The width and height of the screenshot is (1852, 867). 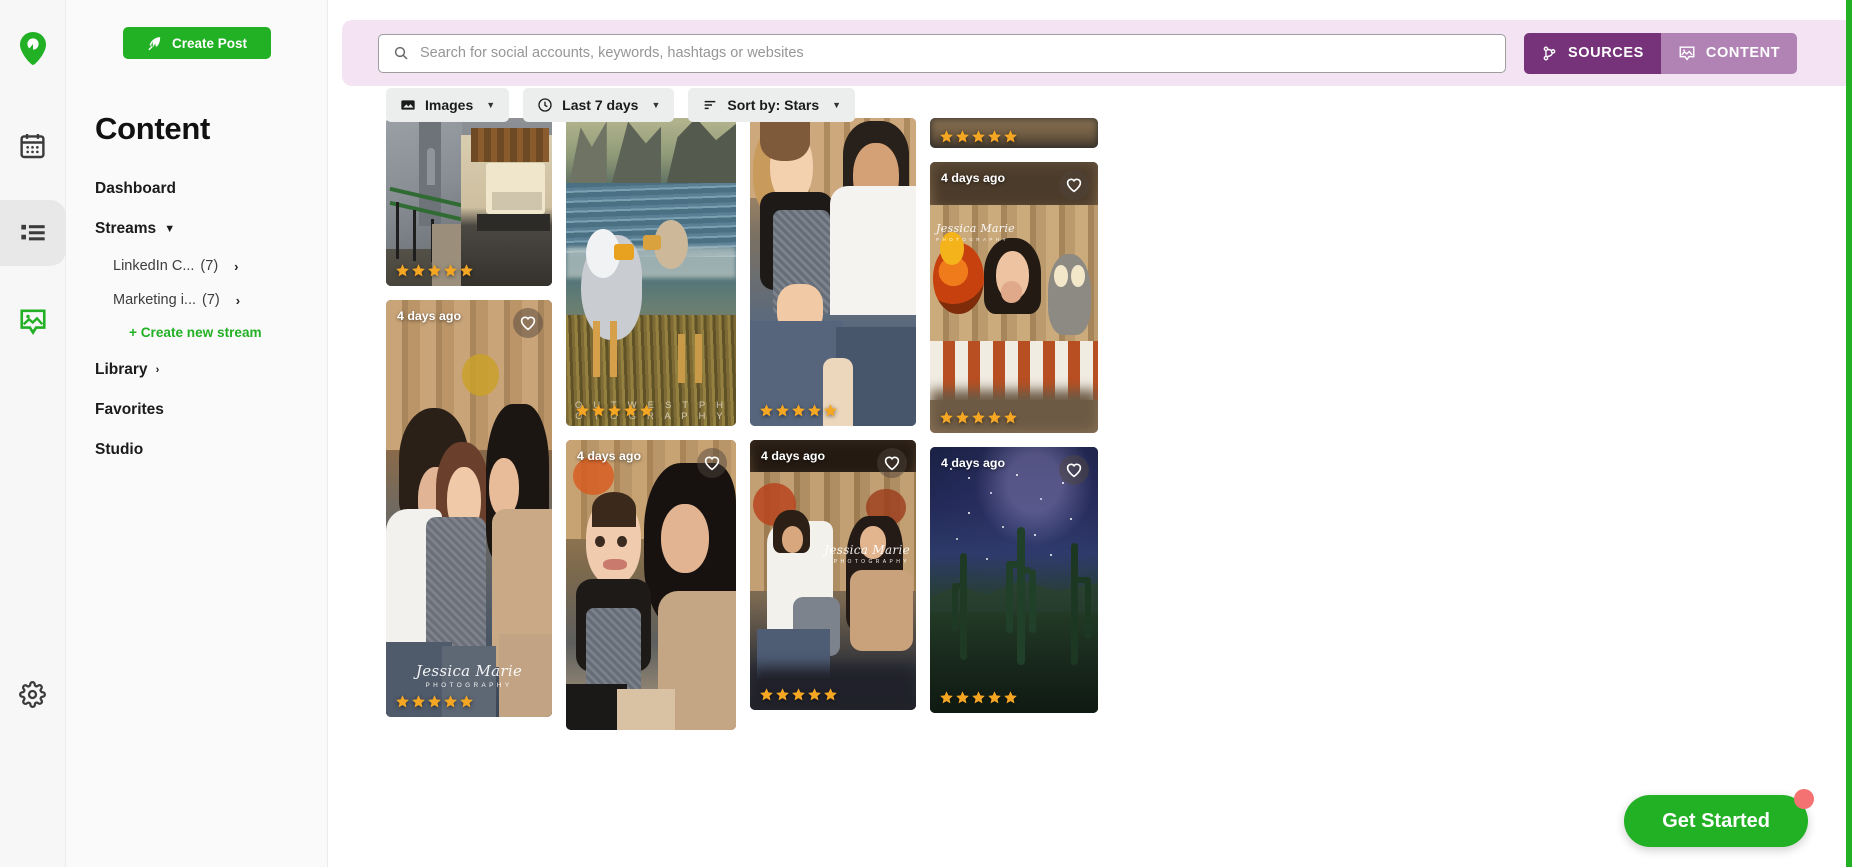 I want to click on card-photo-seagulls, so click(x=651, y=272).